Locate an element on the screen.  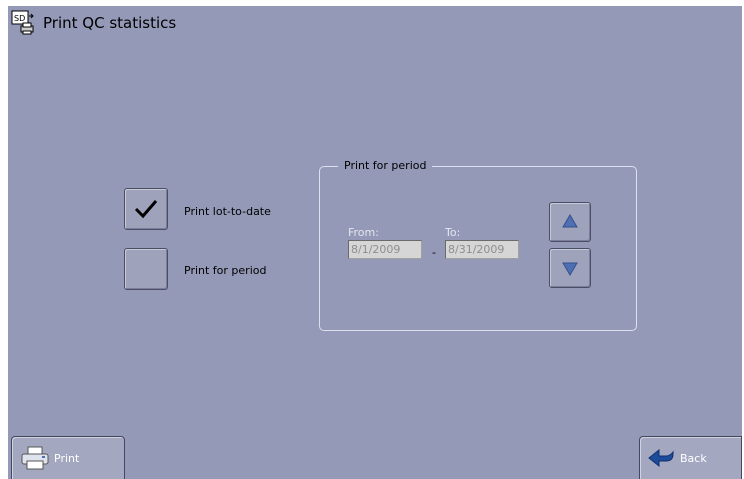
print-button: Print is located at coordinates (68, 457).